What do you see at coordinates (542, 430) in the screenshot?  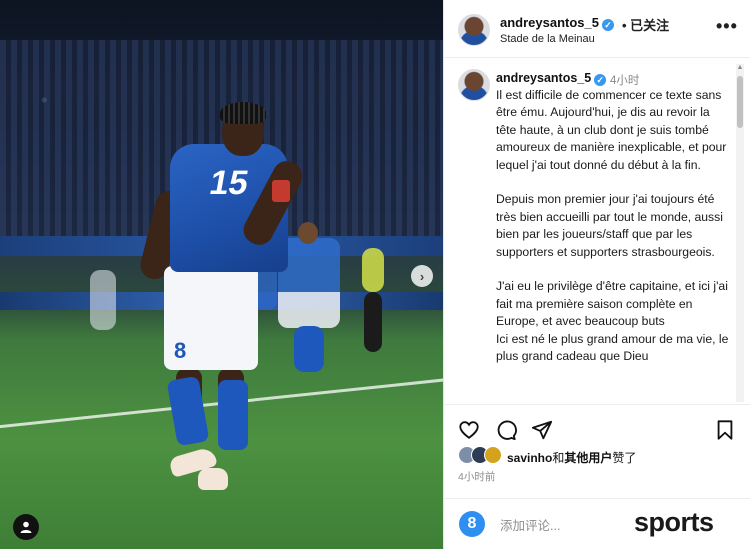 I see `paper-plane-icon` at bounding box center [542, 430].